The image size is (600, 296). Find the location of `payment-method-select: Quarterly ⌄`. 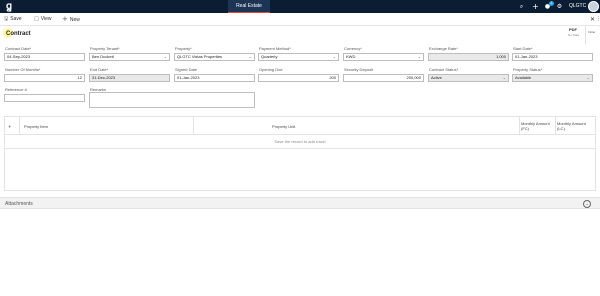

payment-method-select: Quarterly ⌄ is located at coordinates (298, 57).